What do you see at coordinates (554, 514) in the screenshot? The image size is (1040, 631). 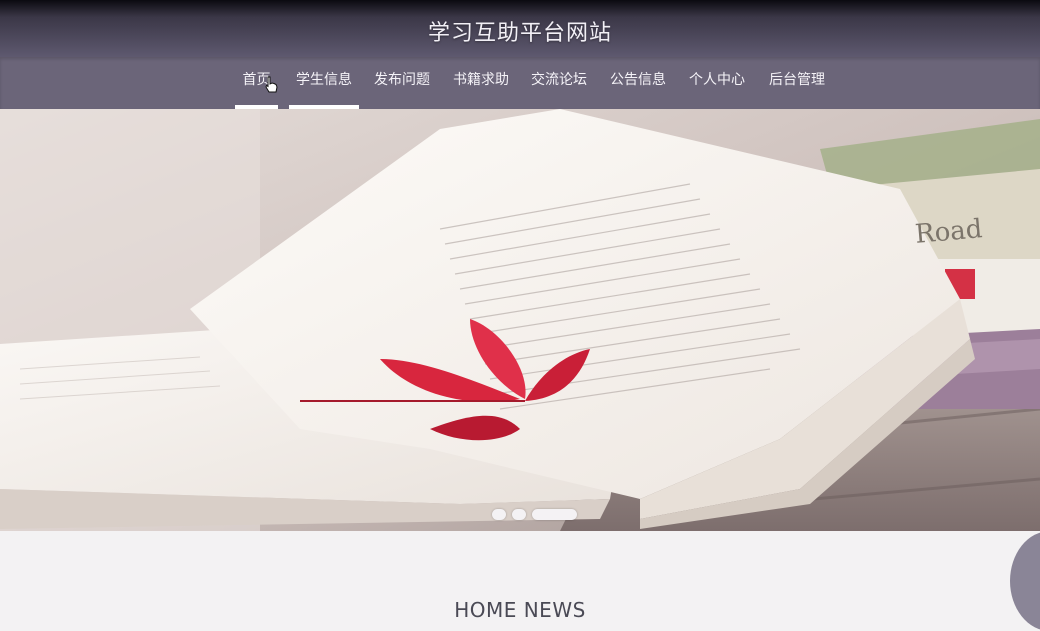 I see `carousel-dot-3-active` at bounding box center [554, 514].